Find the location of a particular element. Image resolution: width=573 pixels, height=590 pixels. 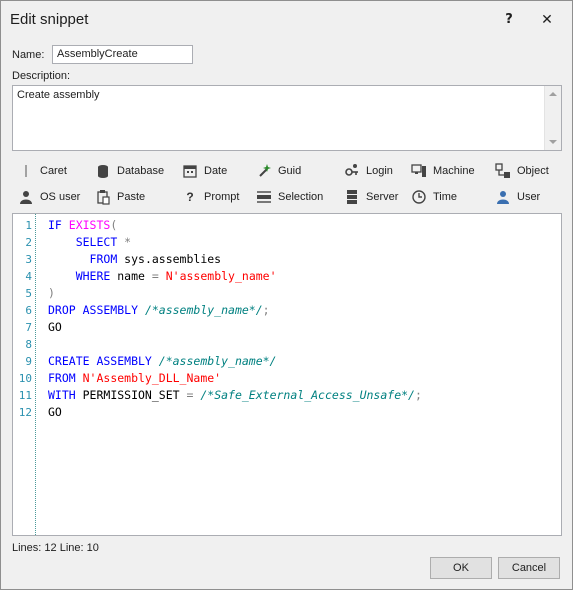

code-line: FROM N'Assembly_DLL_Name' is located at coordinates (134, 378).